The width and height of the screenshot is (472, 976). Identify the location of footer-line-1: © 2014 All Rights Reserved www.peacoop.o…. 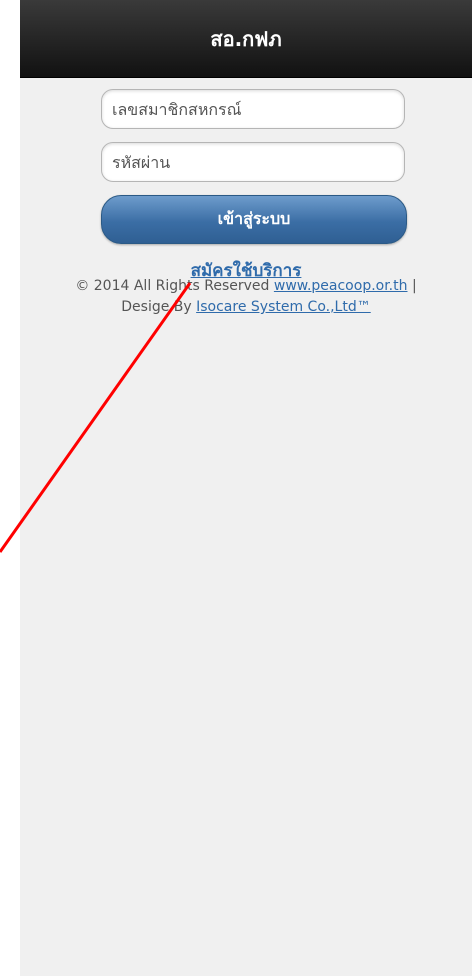
(246, 286).